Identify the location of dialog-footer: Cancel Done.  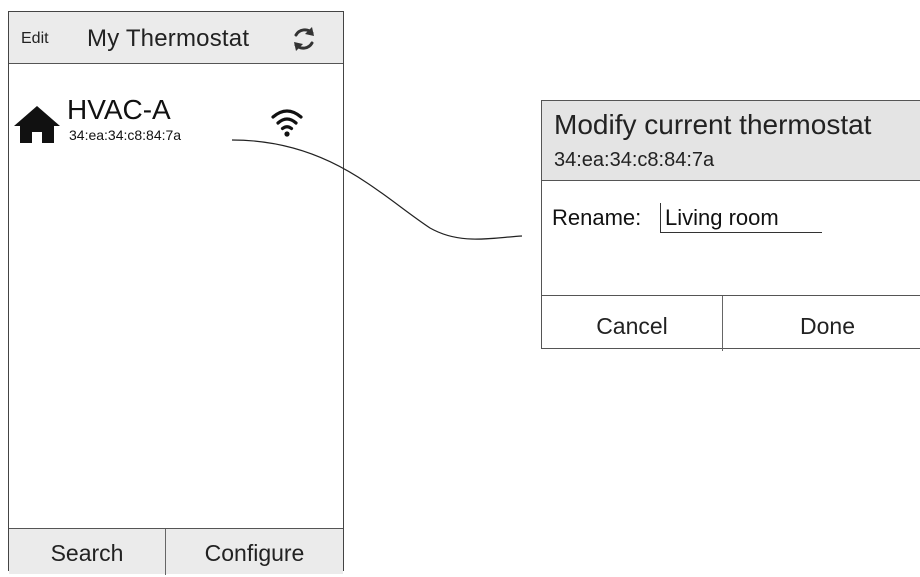
(731, 323).